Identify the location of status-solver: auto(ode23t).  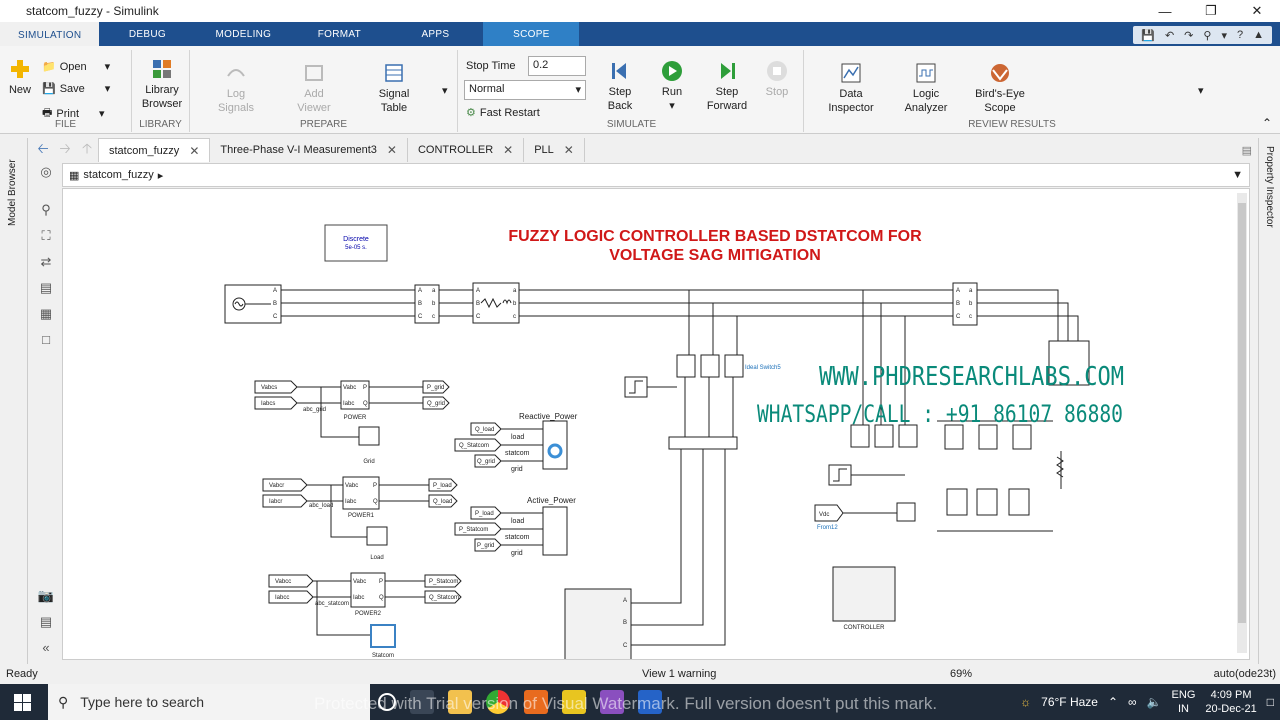
(1245, 674).